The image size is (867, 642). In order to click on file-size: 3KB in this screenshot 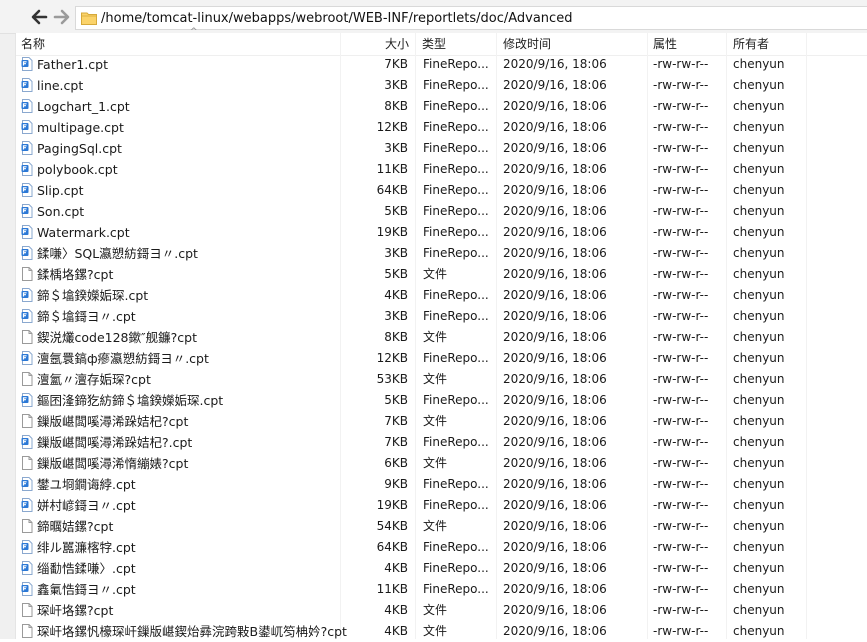, I will do `click(396, 148)`.